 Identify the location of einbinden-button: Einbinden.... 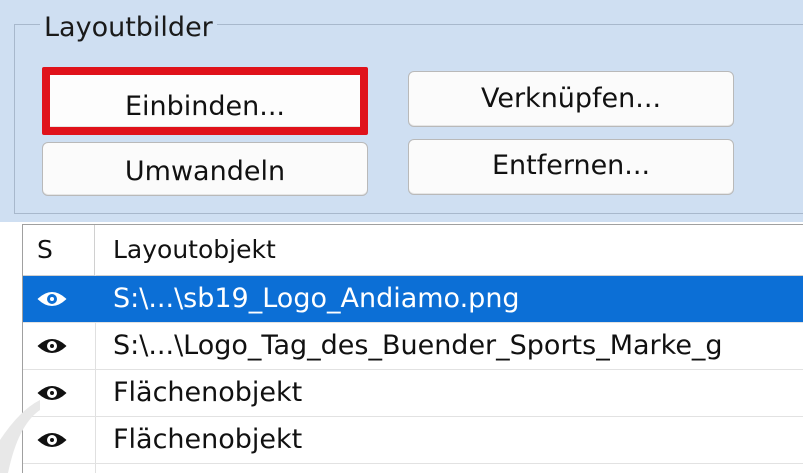
(205, 101).